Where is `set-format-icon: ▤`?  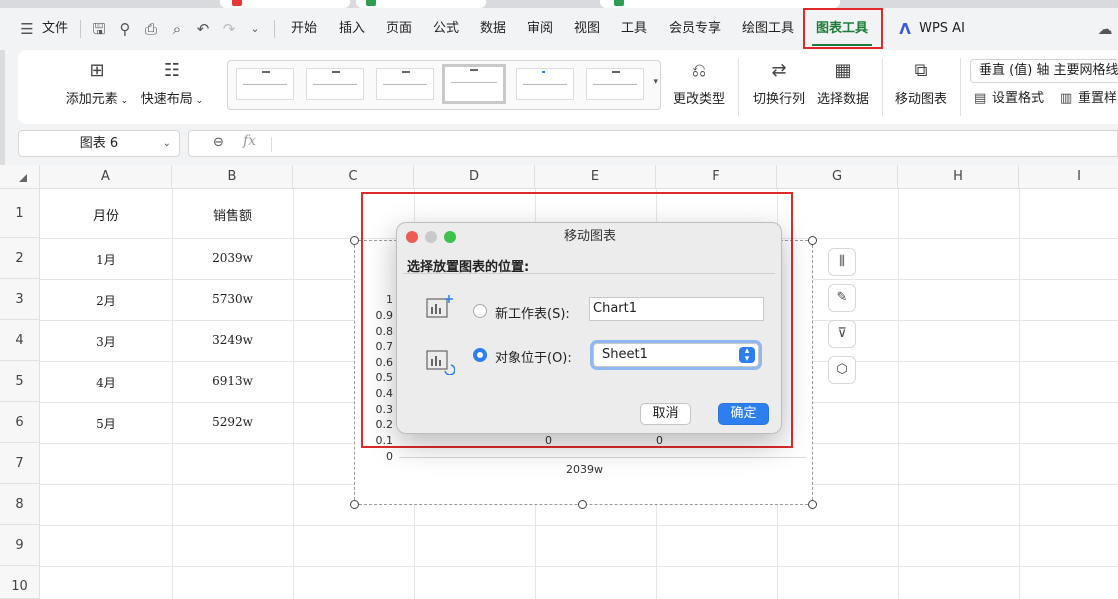 set-format-icon: ▤ is located at coordinates (980, 98).